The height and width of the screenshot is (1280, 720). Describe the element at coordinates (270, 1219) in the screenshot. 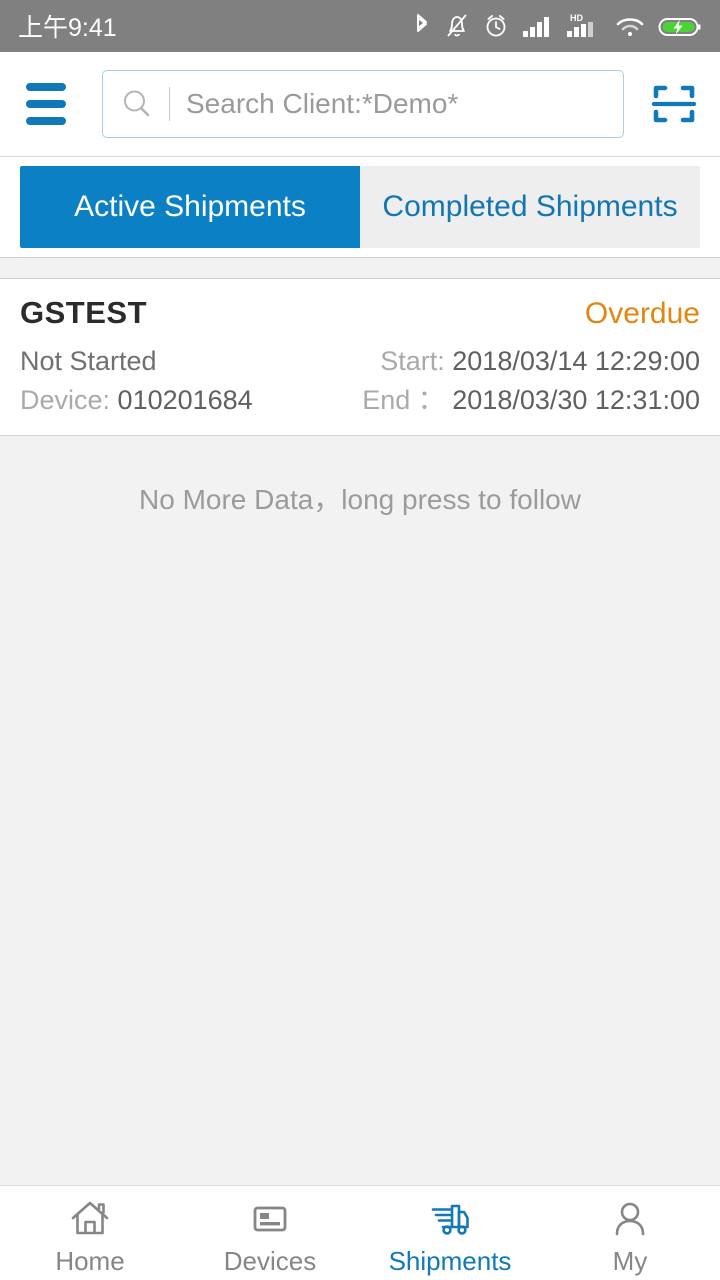

I see `device-card-icon` at that location.